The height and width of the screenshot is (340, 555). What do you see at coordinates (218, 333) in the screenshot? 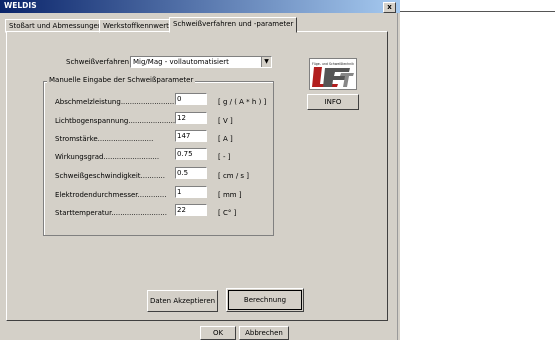
I see `ok-button: OK` at bounding box center [218, 333].